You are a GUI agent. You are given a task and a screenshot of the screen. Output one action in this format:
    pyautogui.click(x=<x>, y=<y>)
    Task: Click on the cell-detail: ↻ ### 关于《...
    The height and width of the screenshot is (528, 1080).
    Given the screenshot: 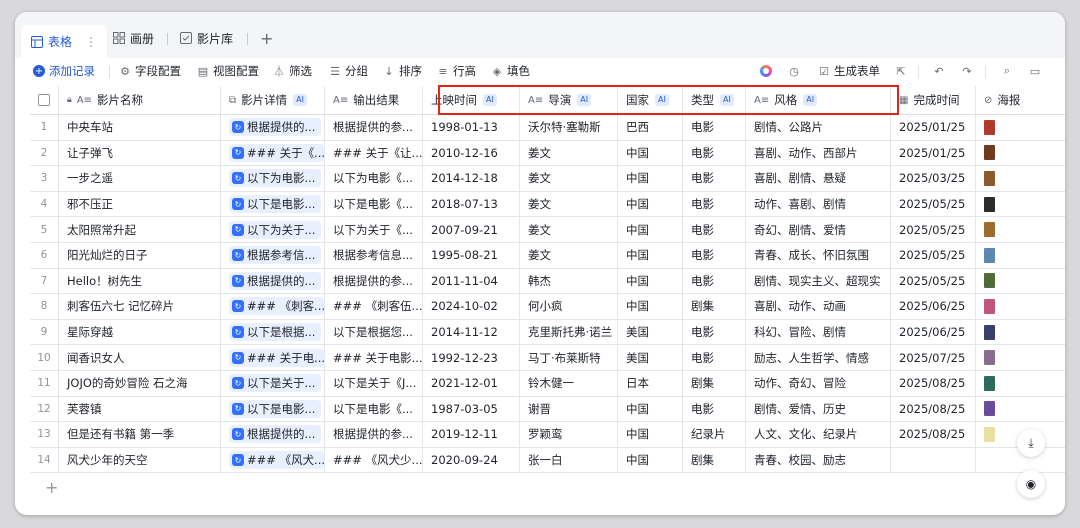 What is the action you would take?
    pyautogui.click(x=273, y=153)
    